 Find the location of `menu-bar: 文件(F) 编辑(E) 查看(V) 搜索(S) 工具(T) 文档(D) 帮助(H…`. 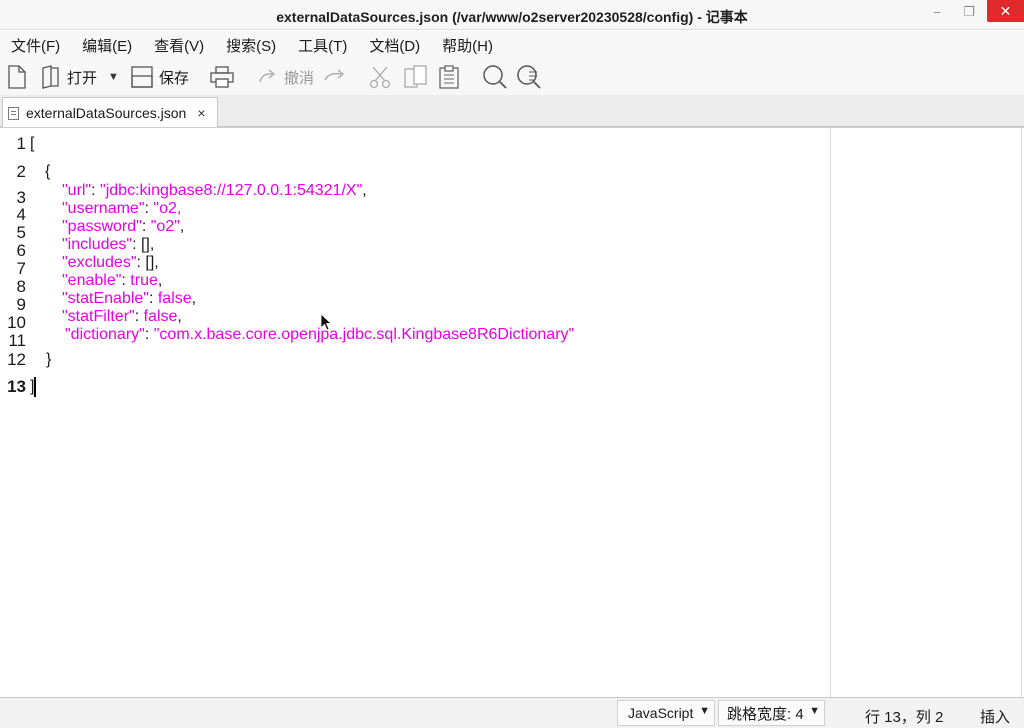

menu-bar: 文件(F) 编辑(E) 查看(V) 搜索(S) 工具(T) 文档(D) 帮助(H… is located at coordinates (512, 45).